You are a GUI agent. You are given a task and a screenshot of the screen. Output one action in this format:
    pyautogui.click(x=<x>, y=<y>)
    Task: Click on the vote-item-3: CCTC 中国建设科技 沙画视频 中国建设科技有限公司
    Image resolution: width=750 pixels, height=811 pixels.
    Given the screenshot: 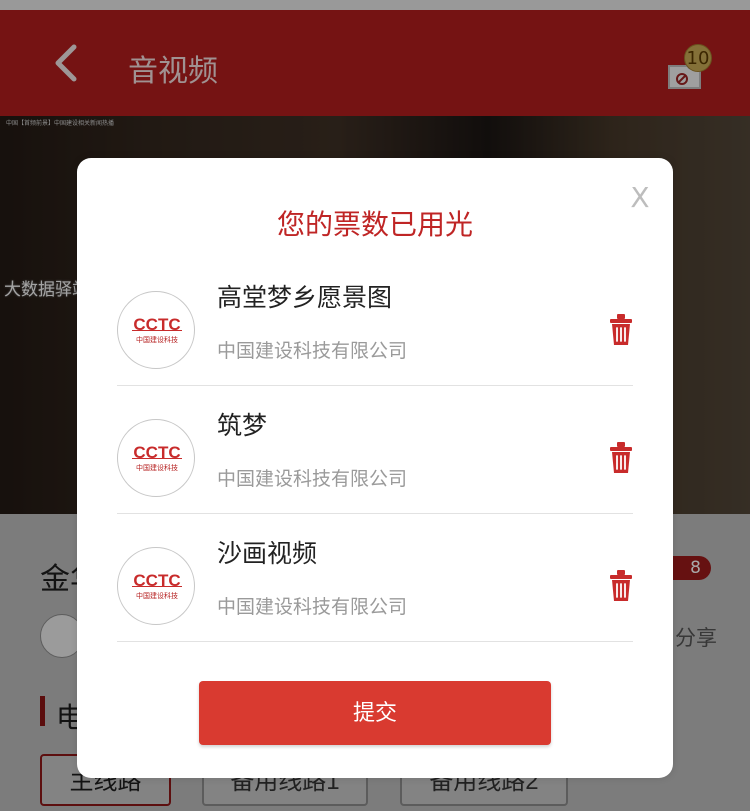 What is the action you would take?
    pyautogui.click(x=375, y=578)
    